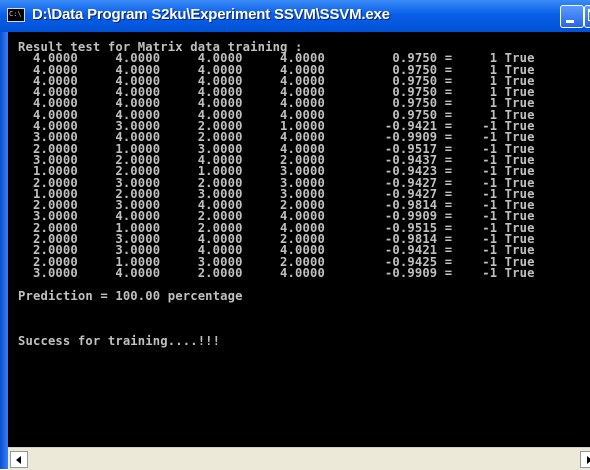 Image resolution: width=590 pixels, height=470 pixels. What do you see at coordinates (585, 459) in the screenshot?
I see `scroll-right-button` at bounding box center [585, 459].